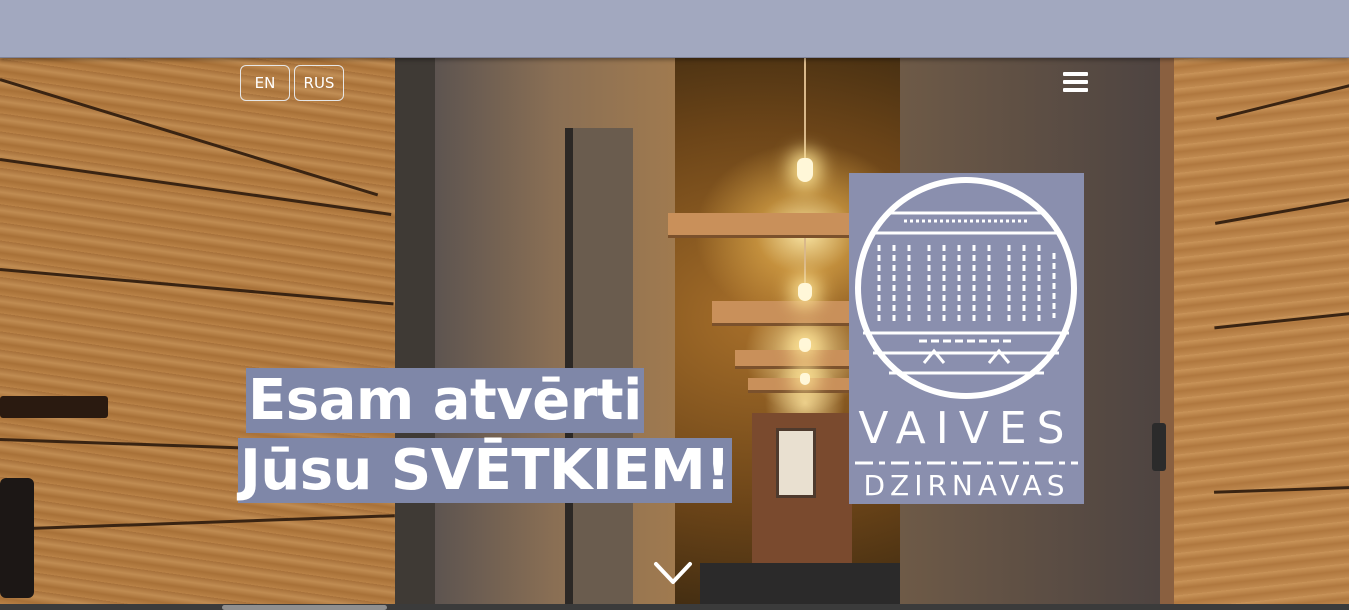  I want to click on language-en-button: EN, so click(265, 83).